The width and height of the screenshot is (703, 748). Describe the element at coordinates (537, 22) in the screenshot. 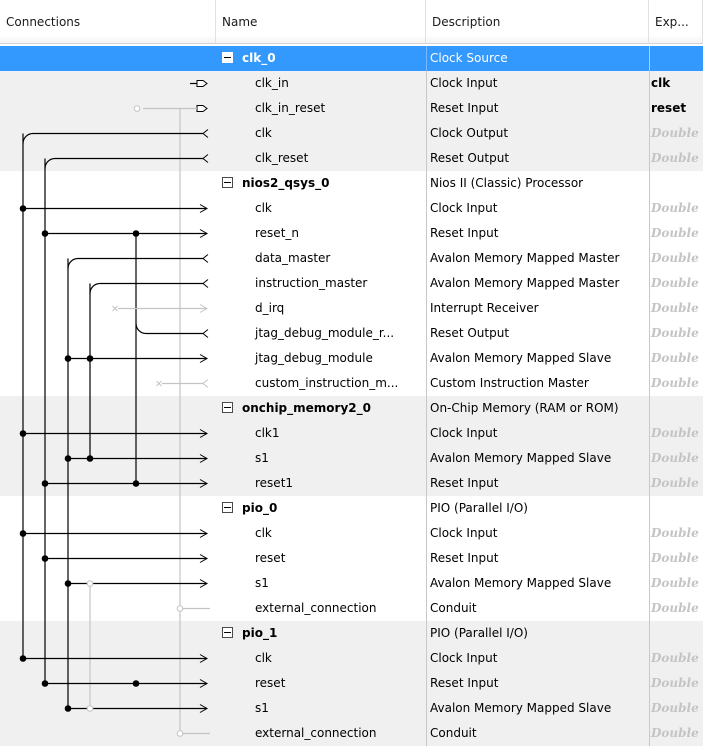

I see `header-description: Description` at that location.